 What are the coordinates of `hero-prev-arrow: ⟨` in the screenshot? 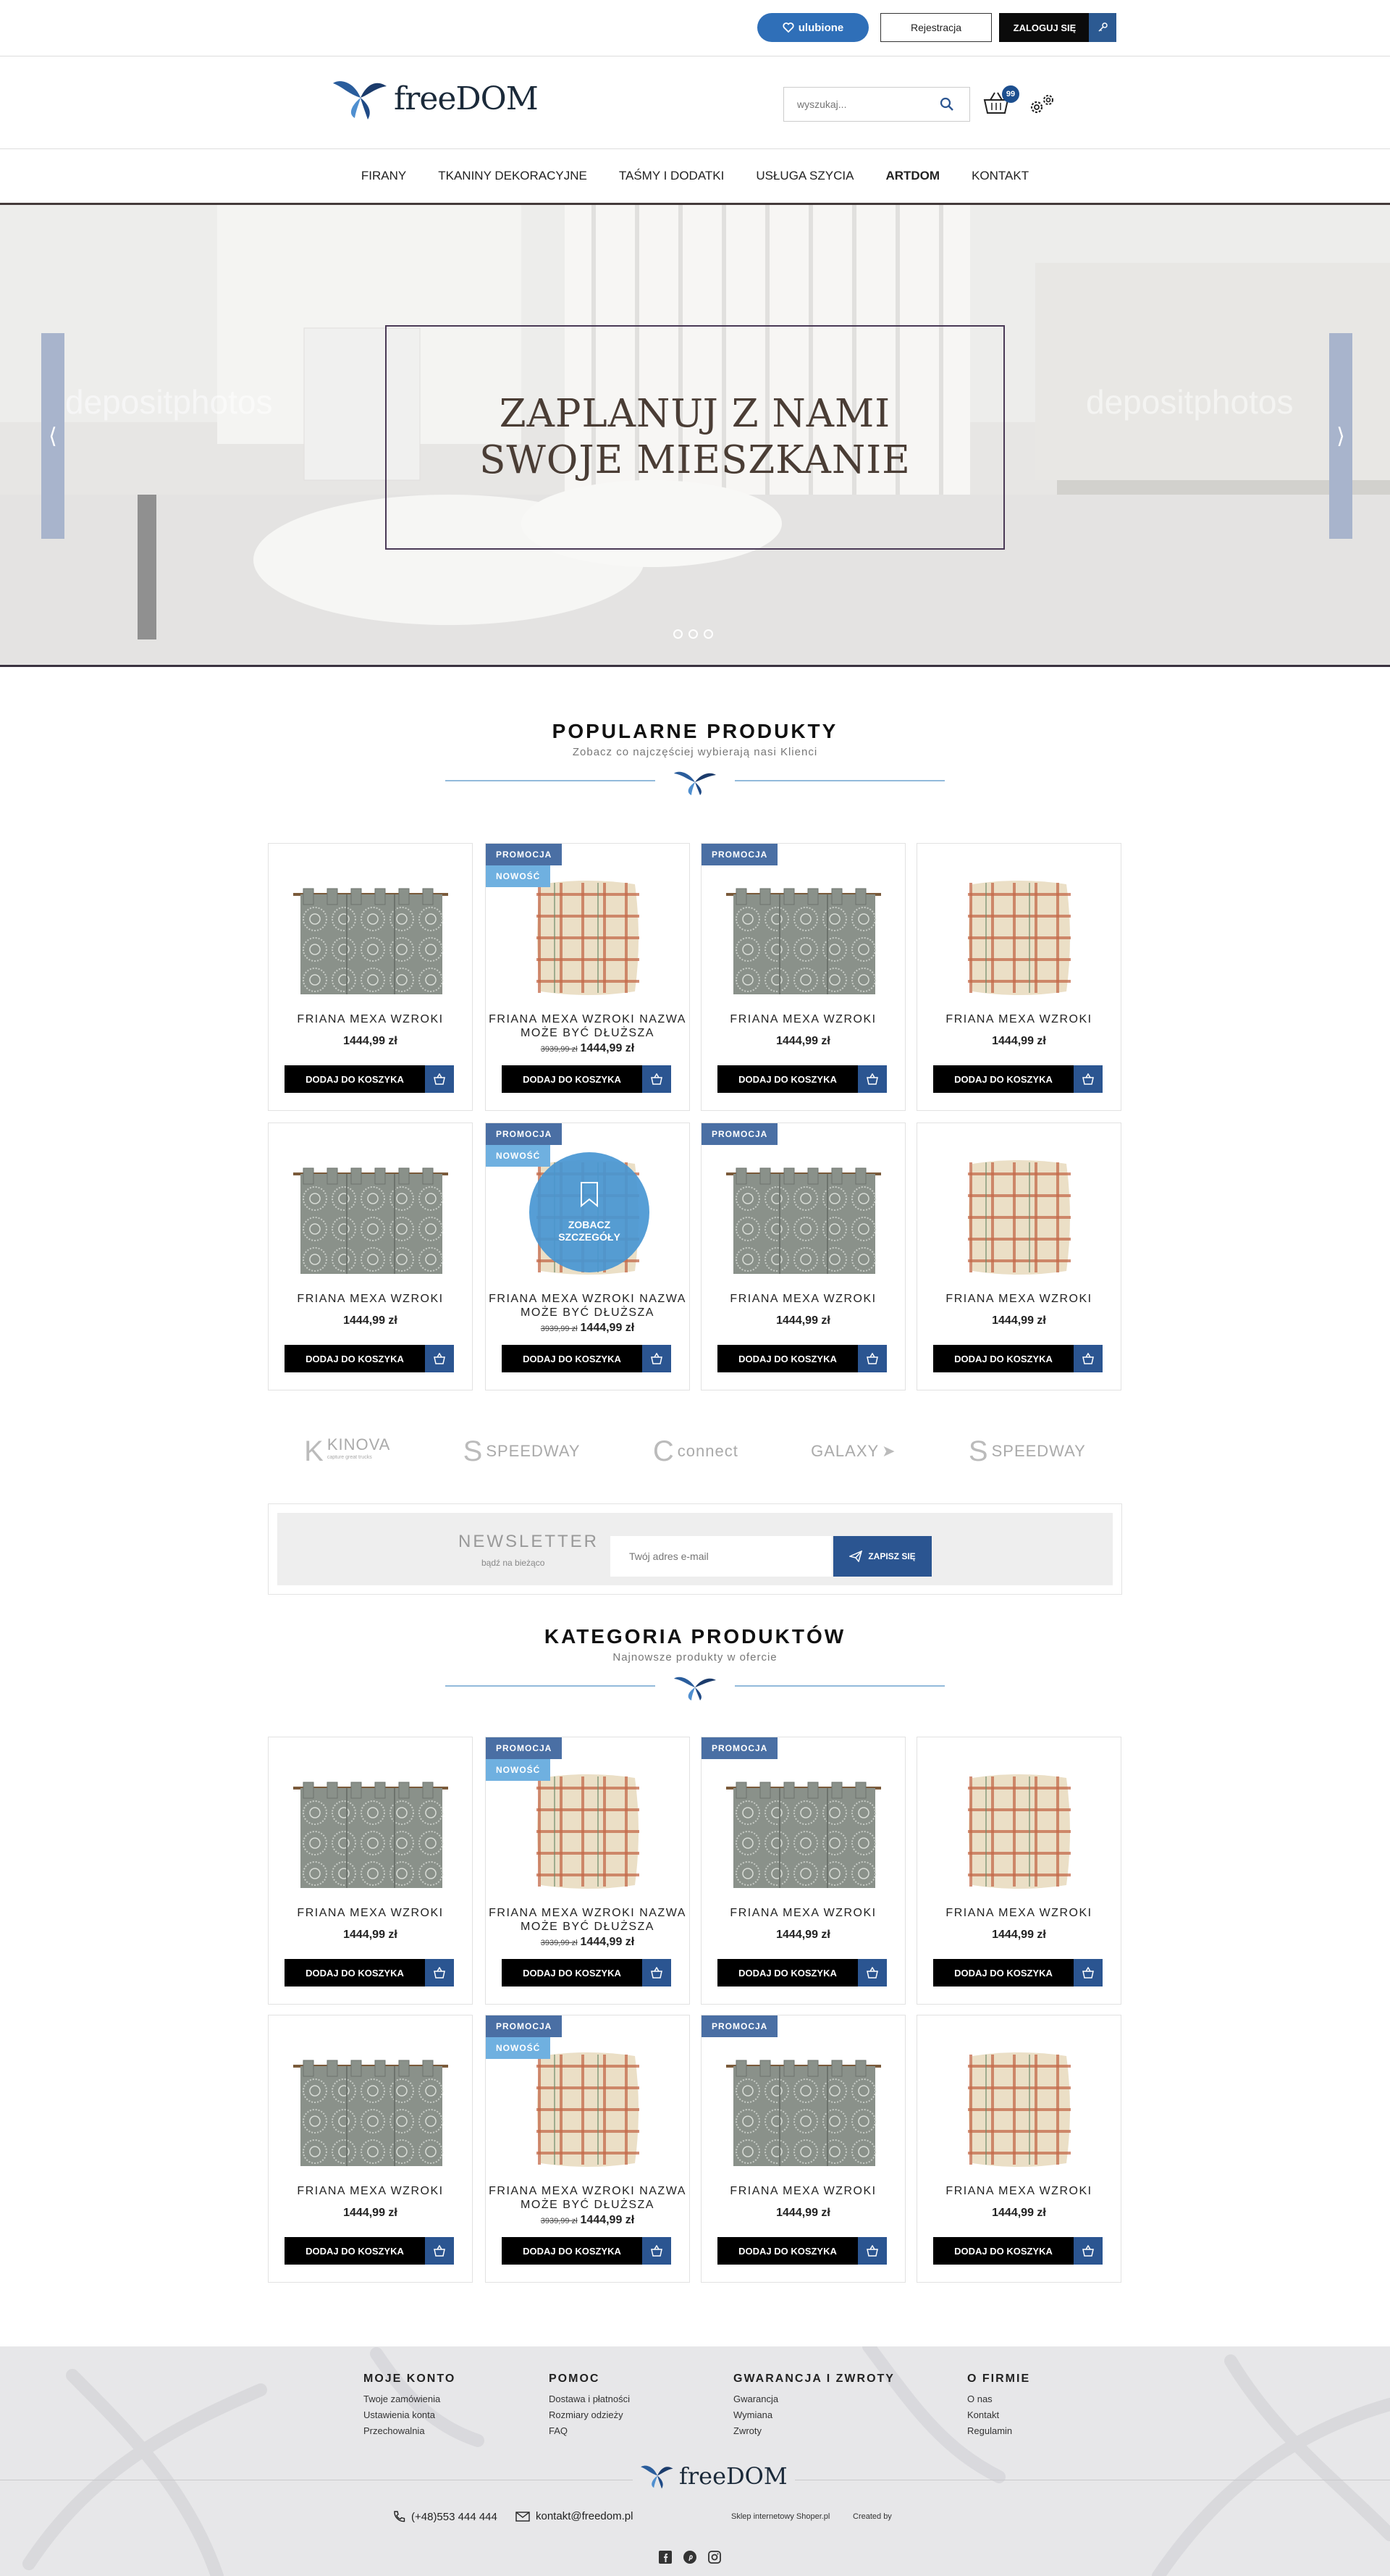 It's located at (53, 436).